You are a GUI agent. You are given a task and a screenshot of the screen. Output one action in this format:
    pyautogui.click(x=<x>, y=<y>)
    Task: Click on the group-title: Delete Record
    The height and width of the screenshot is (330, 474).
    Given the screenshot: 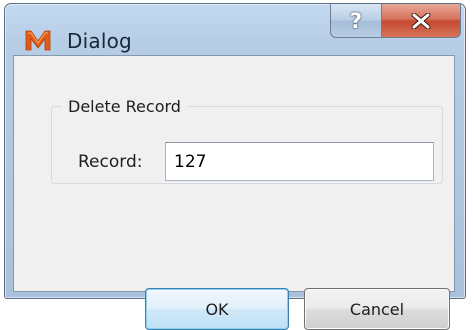 What is the action you would take?
    pyautogui.click(x=124, y=106)
    